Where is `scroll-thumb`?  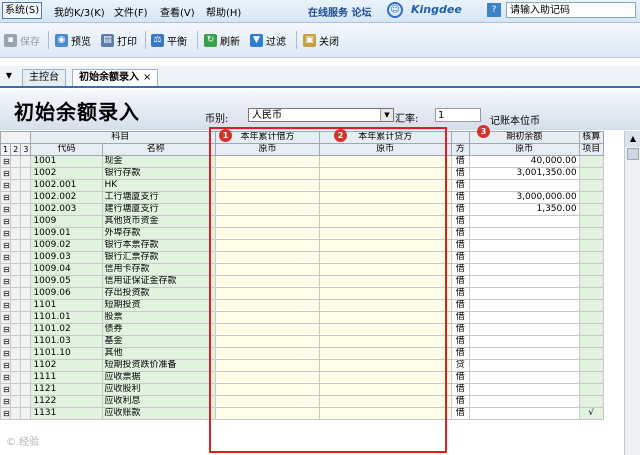
scroll-thumb is located at coordinates (633, 154).